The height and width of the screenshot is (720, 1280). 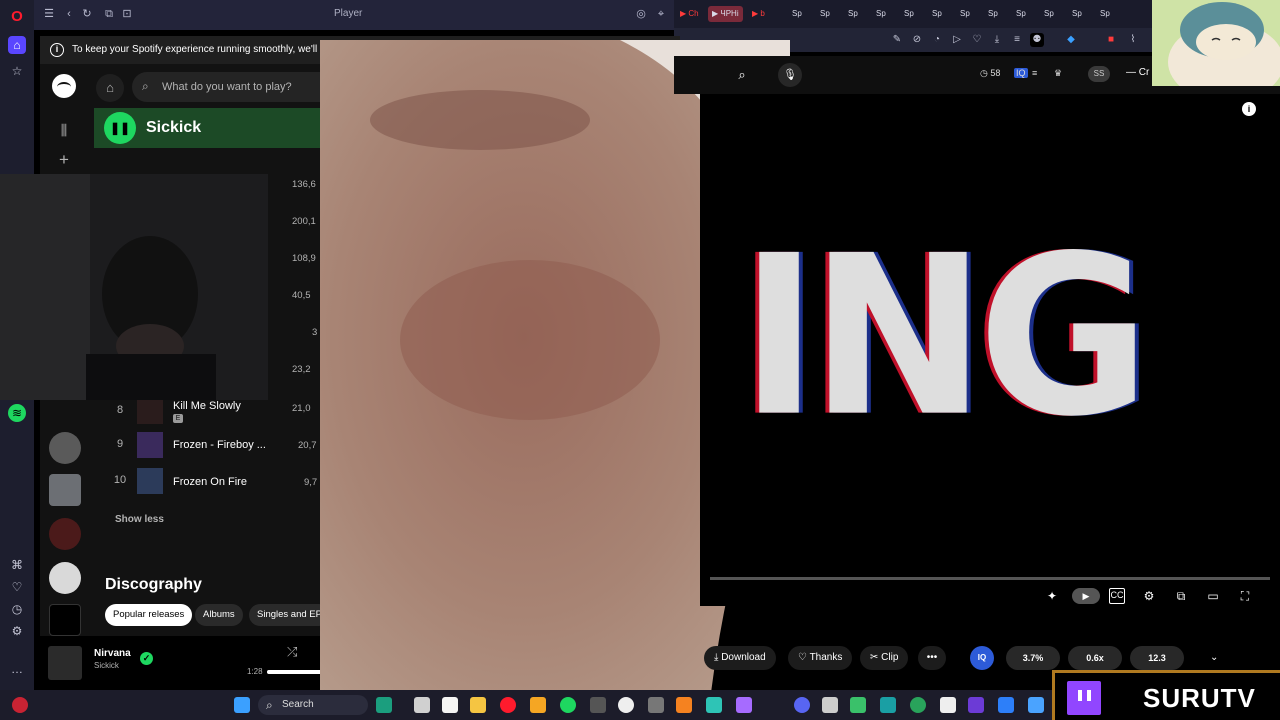 I want to click on autoplay-toggle: ▶, so click(x=1086, y=596).